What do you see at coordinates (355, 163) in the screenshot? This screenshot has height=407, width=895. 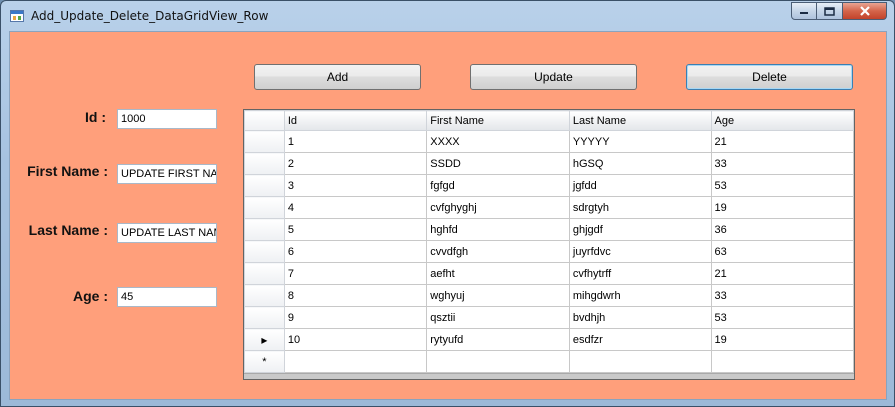 I see `cell-id: 2` at bounding box center [355, 163].